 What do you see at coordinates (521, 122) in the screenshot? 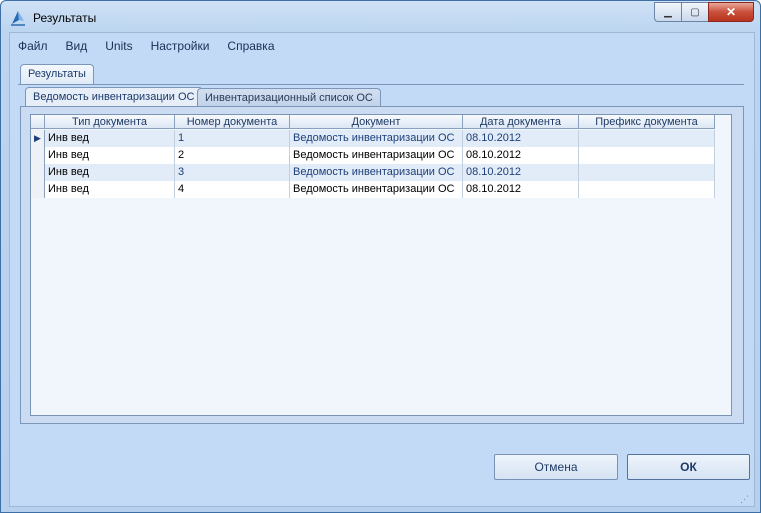
I see `column-header-date: Дата документа` at bounding box center [521, 122].